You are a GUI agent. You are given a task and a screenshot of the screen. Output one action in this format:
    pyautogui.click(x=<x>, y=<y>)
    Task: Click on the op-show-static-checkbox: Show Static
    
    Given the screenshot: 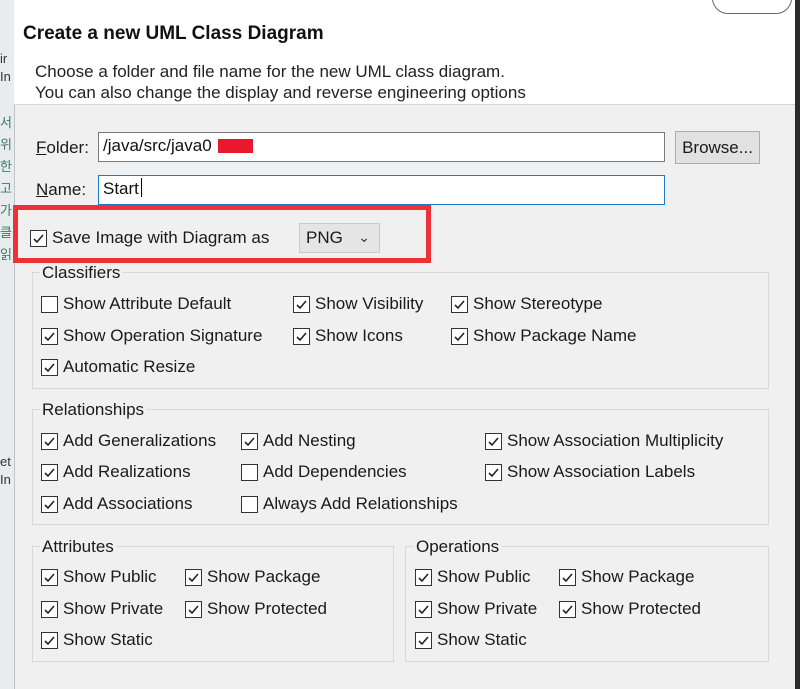 What is the action you would take?
    pyautogui.click(x=471, y=640)
    